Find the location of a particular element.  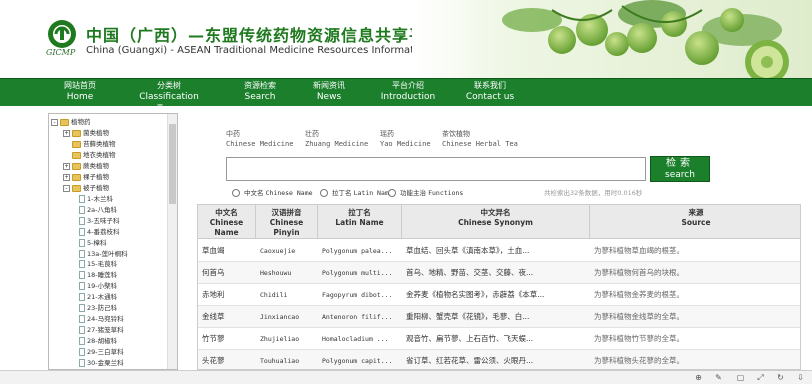

tree-group-label: 地衣类植物 is located at coordinates (99, 155).